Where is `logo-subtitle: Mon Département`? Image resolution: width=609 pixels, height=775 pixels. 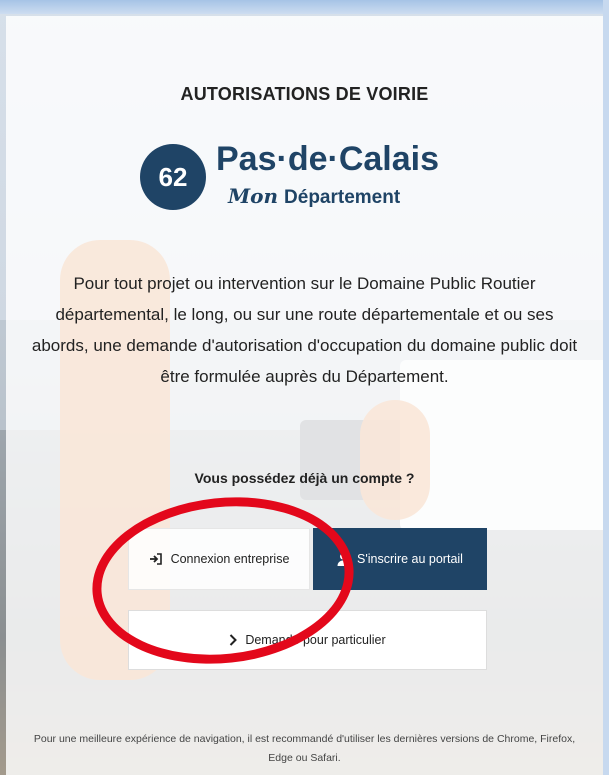 logo-subtitle: Mon Département is located at coordinates (314, 196).